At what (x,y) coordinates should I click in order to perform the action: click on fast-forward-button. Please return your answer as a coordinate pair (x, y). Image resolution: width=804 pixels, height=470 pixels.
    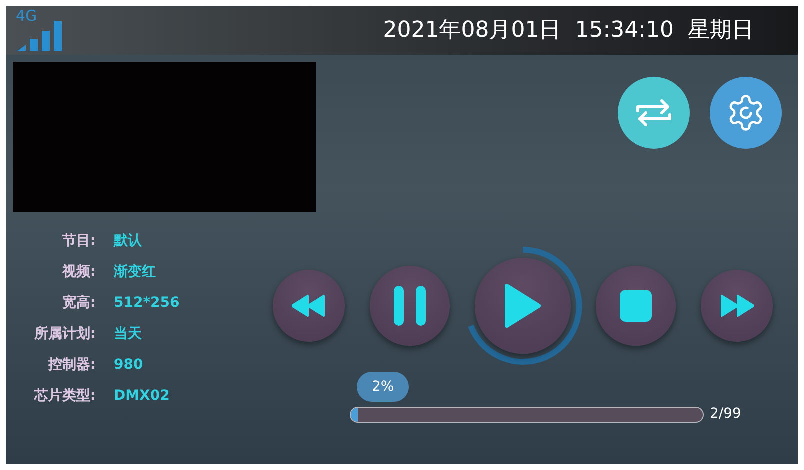
    Looking at the image, I should click on (737, 306).